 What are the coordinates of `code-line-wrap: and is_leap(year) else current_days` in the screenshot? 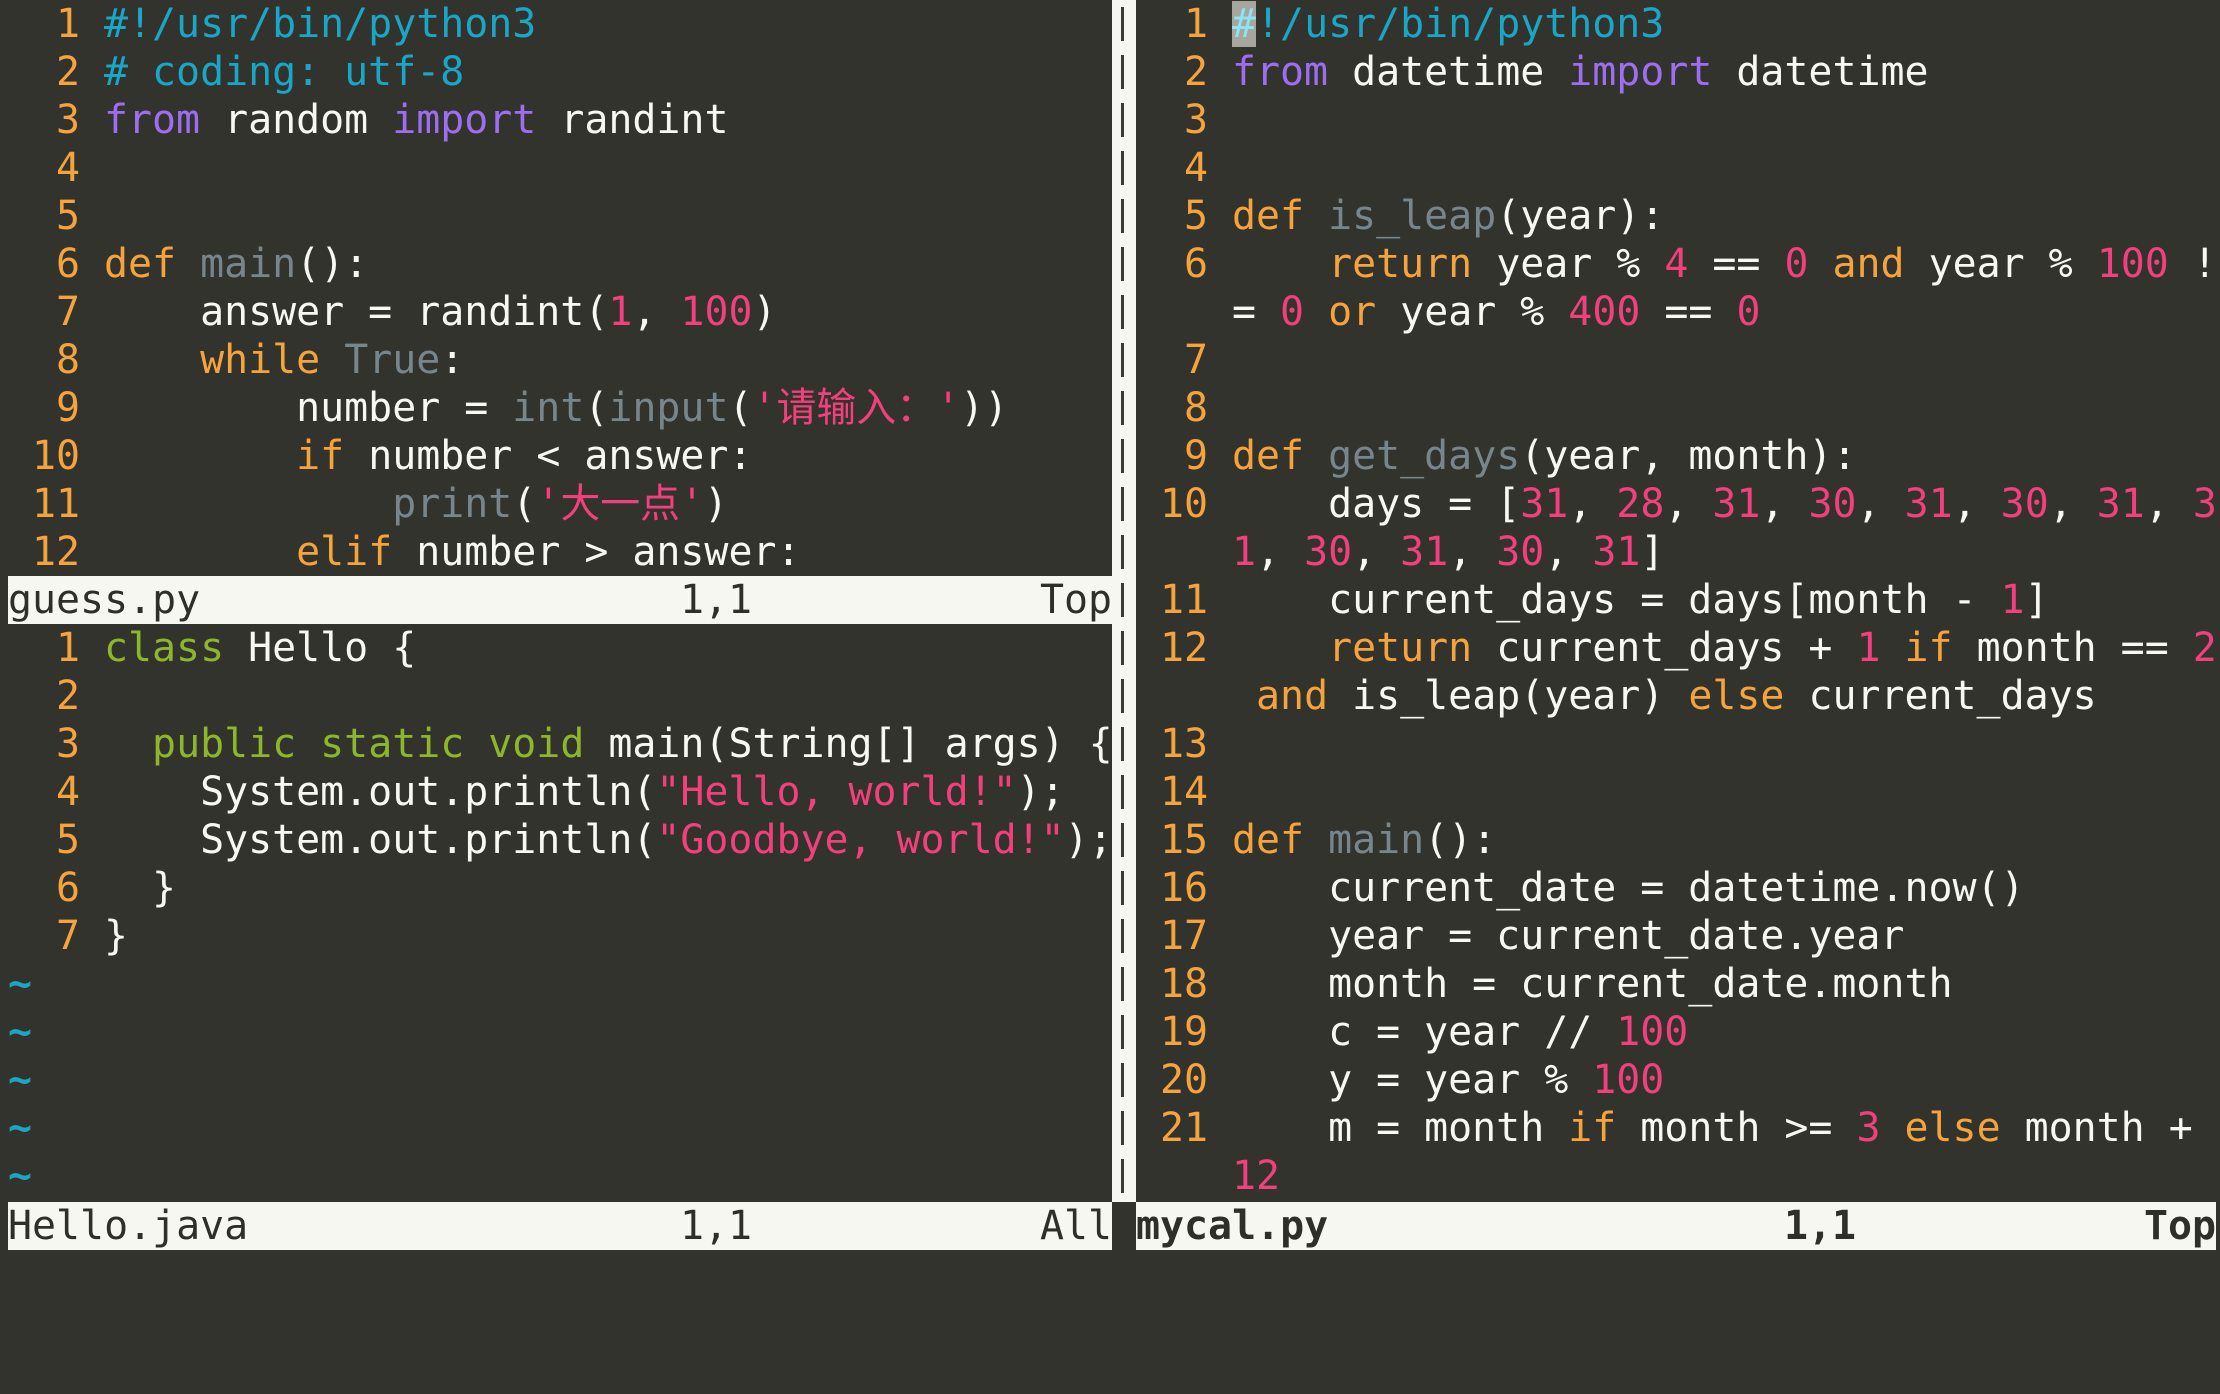 It's located at (1678, 696).